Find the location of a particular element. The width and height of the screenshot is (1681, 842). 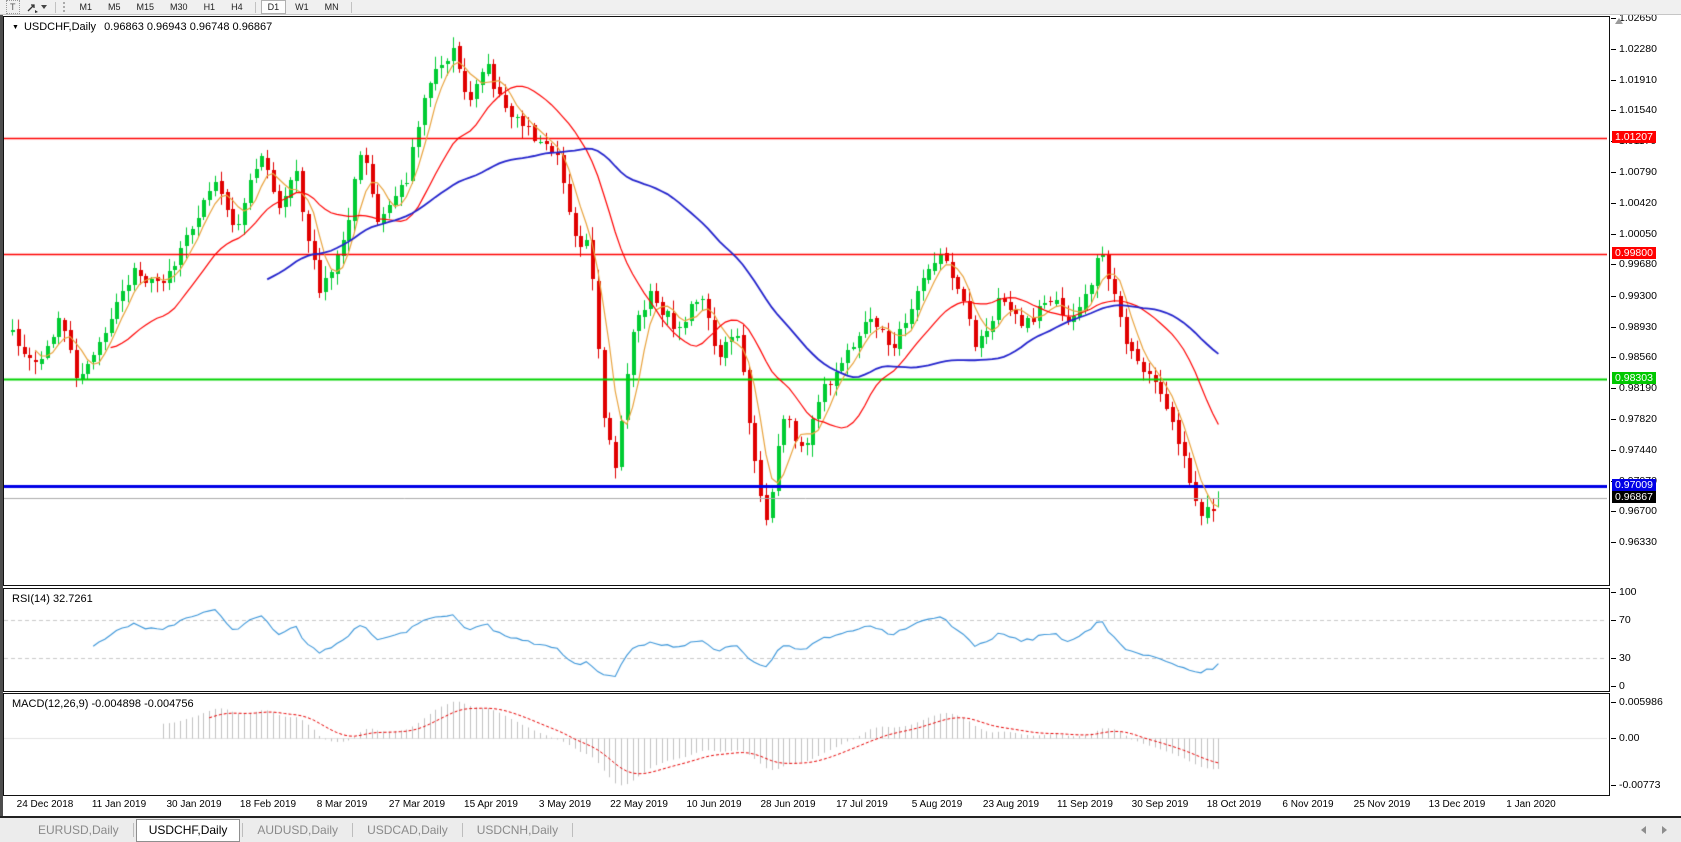

tab-audusd: AUDUSD,Daily is located at coordinates (297, 830).